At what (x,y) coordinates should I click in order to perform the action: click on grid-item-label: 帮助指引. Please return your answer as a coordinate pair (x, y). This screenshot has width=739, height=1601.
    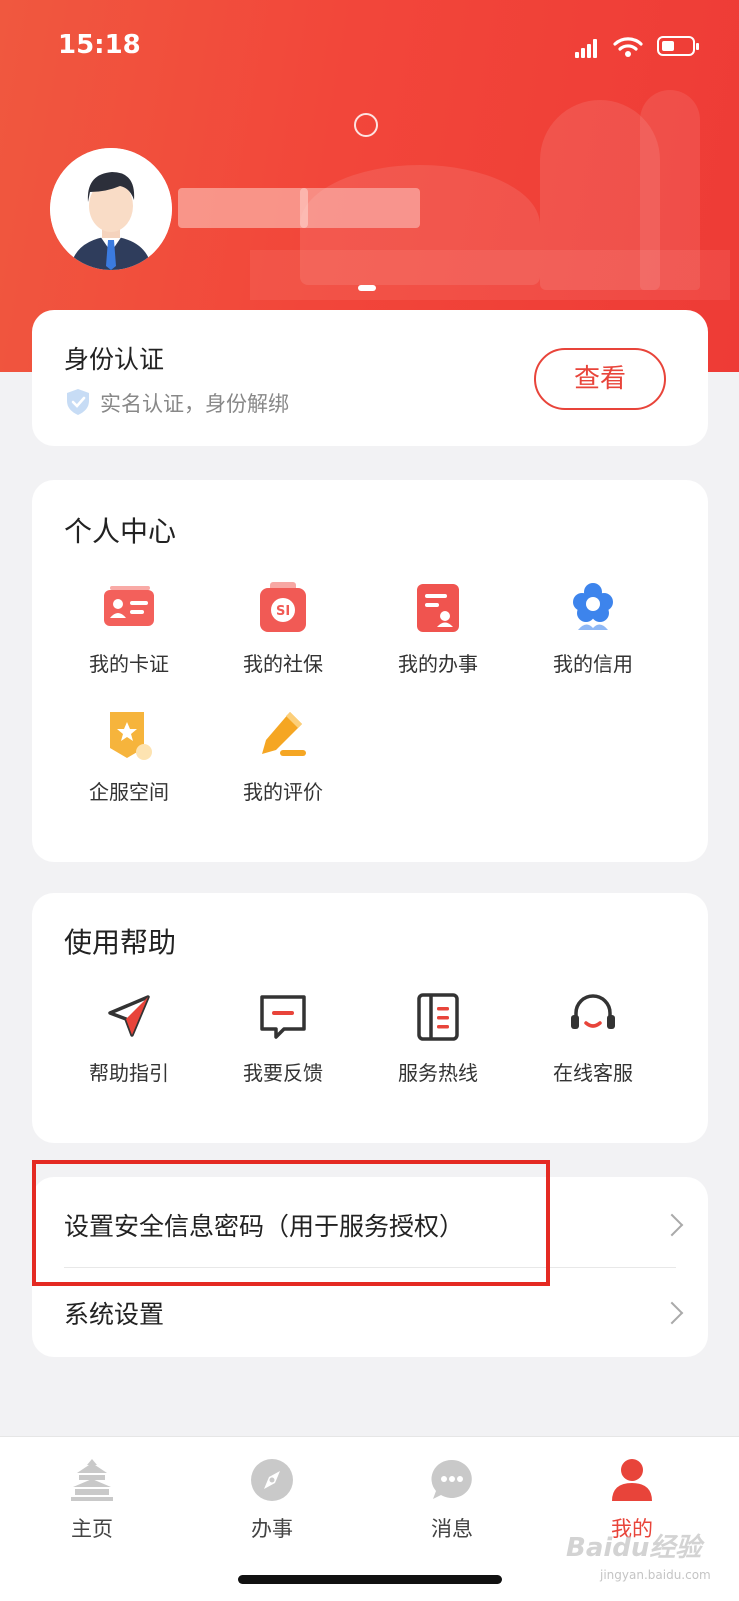
    Looking at the image, I should click on (129, 1073).